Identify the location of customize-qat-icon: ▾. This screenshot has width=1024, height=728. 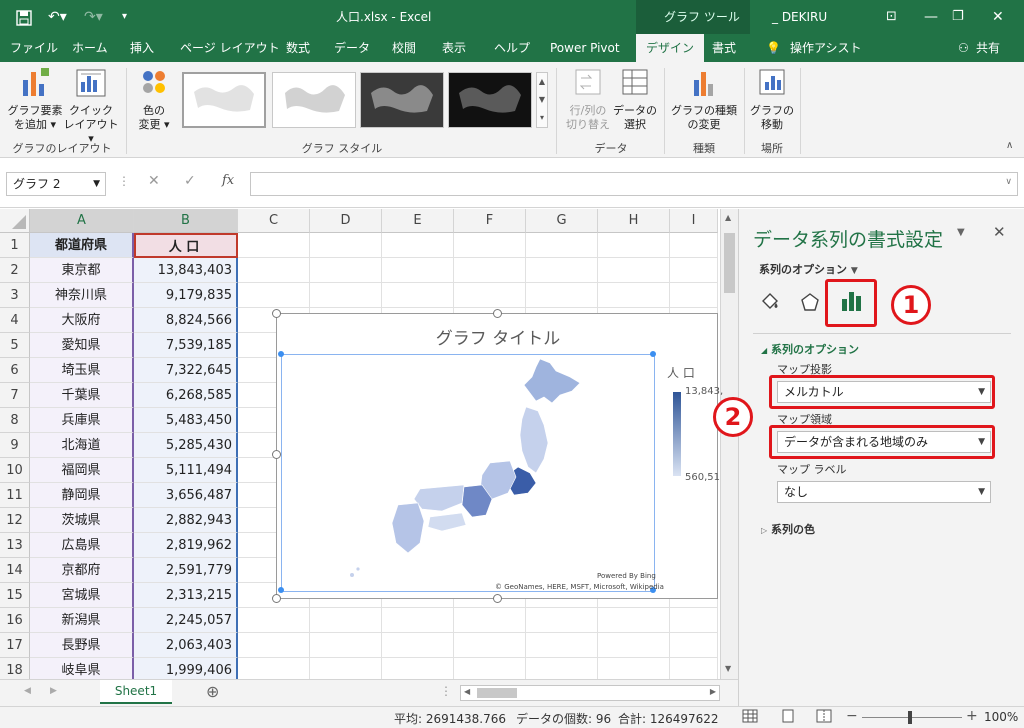
(124, 17).